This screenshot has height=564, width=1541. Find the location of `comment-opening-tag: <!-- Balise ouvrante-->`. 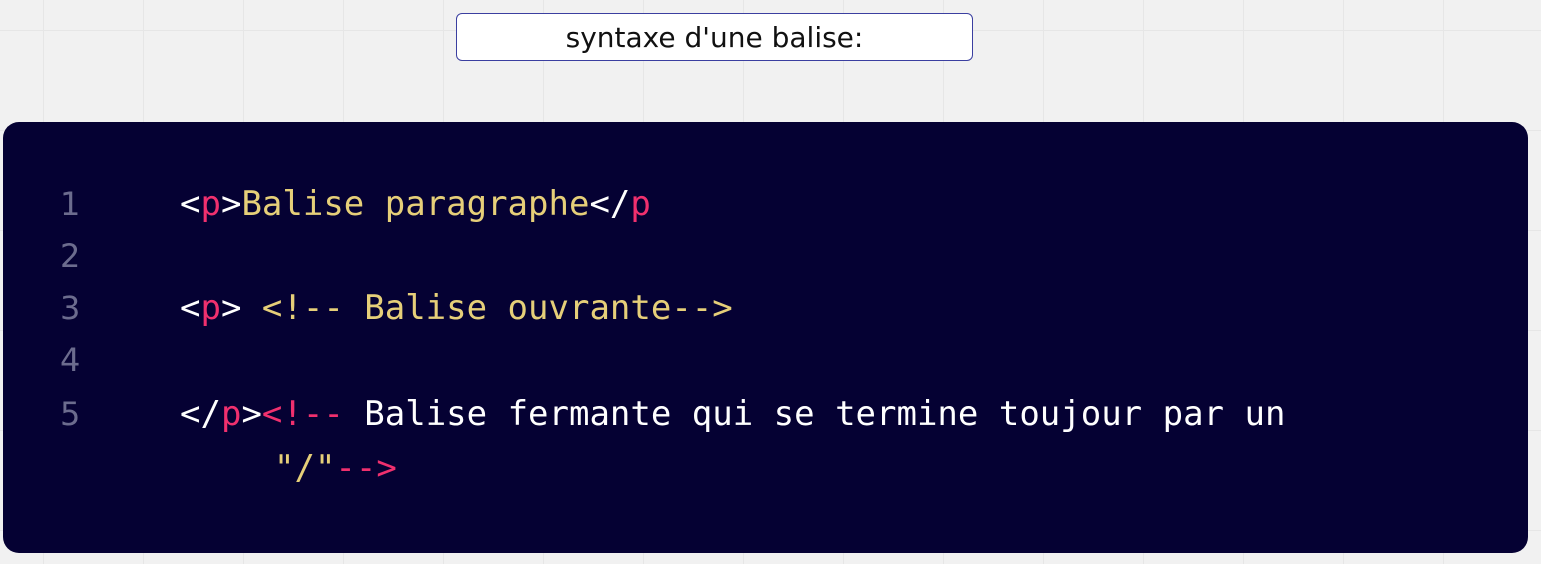

comment-opening-tag: <!-- Balise ouvrante--> is located at coordinates (497, 308).